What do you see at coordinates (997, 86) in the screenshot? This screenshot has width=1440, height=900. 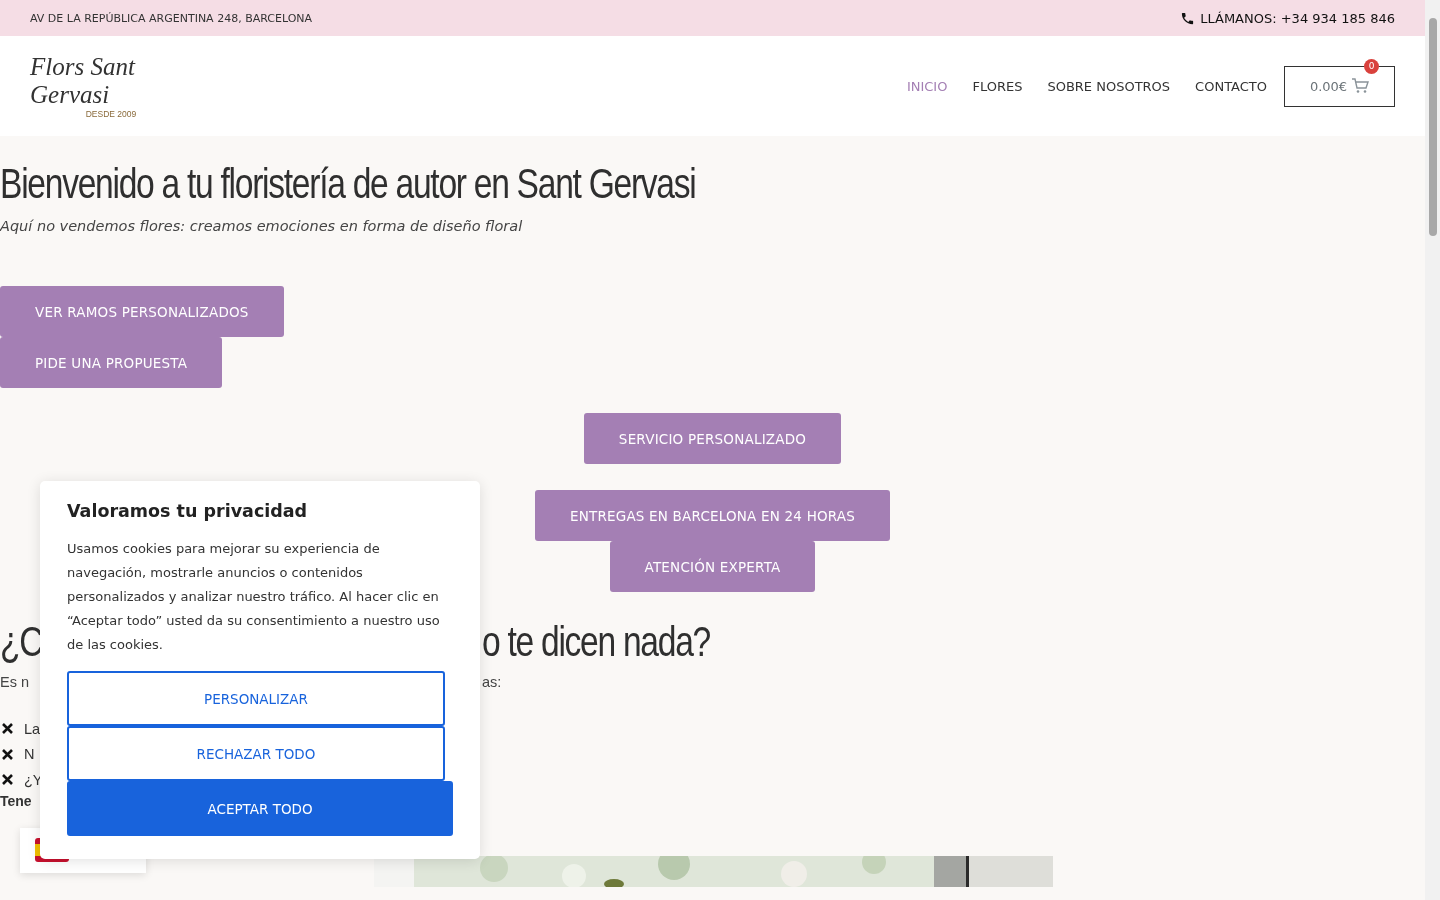 I see `nav-link: FLORES` at bounding box center [997, 86].